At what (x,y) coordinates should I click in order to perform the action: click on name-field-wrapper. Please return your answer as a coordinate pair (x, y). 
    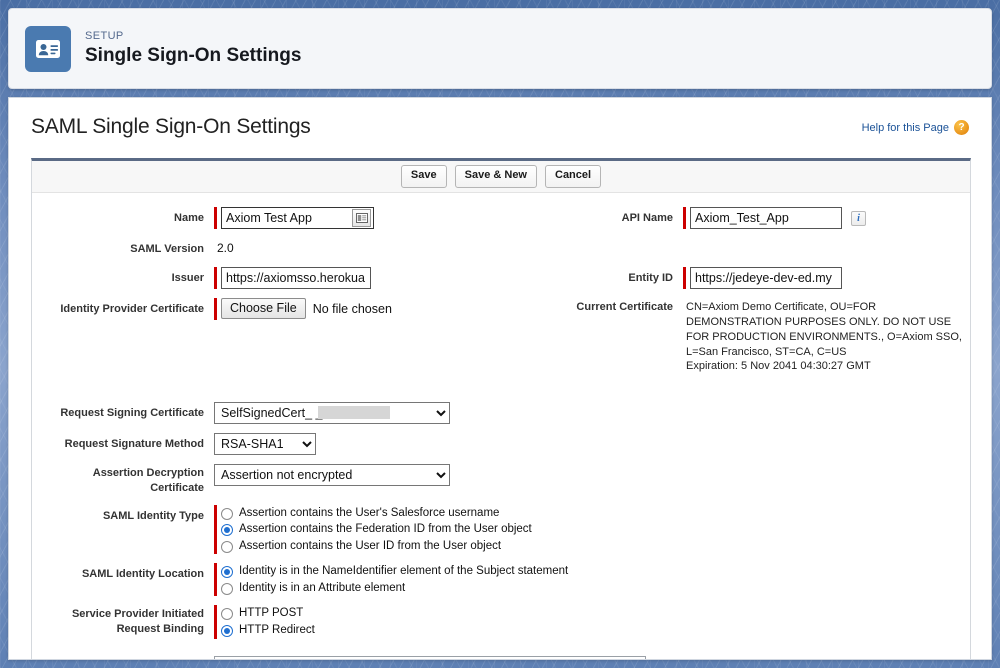
    Looking at the image, I should click on (297, 218).